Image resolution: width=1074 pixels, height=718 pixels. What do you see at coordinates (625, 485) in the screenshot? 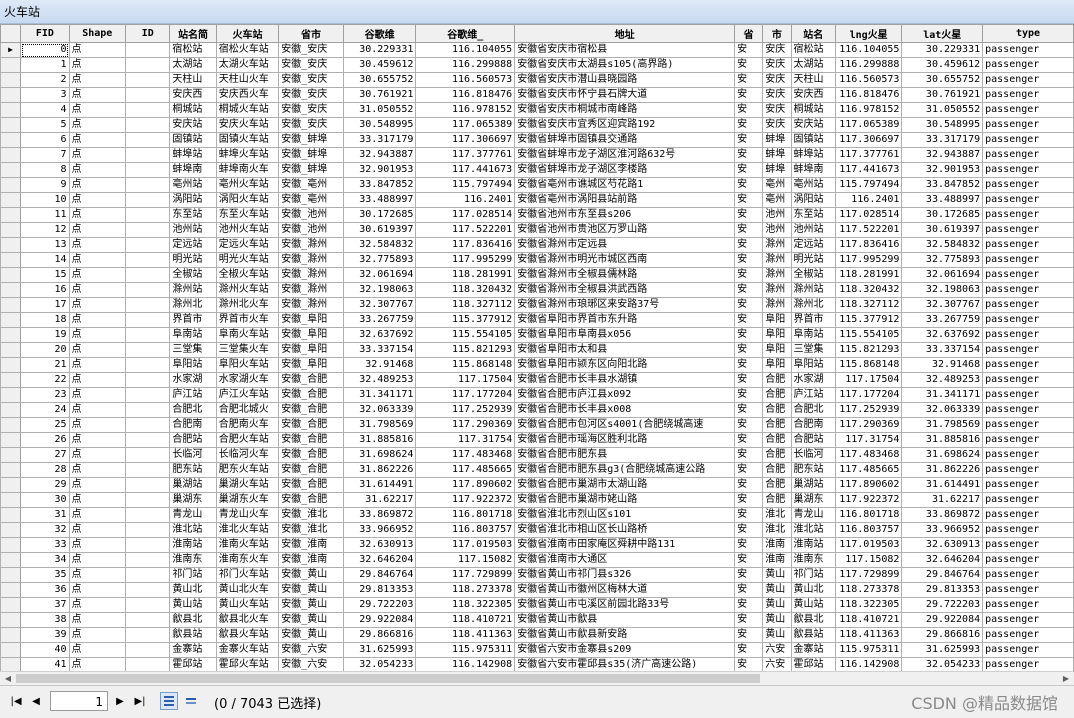
I see `table-cell: 安徽省合肥市巢湖市太湖山路` at bounding box center [625, 485].